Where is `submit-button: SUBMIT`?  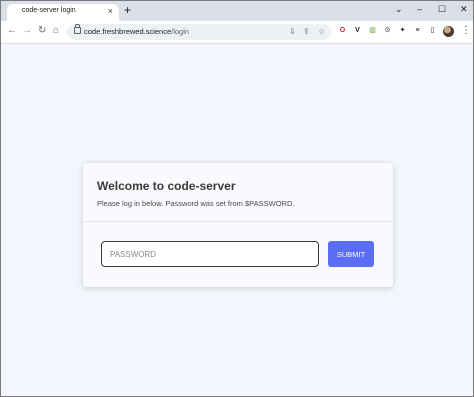 submit-button: SUBMIT is located at coordinates (351, 254).